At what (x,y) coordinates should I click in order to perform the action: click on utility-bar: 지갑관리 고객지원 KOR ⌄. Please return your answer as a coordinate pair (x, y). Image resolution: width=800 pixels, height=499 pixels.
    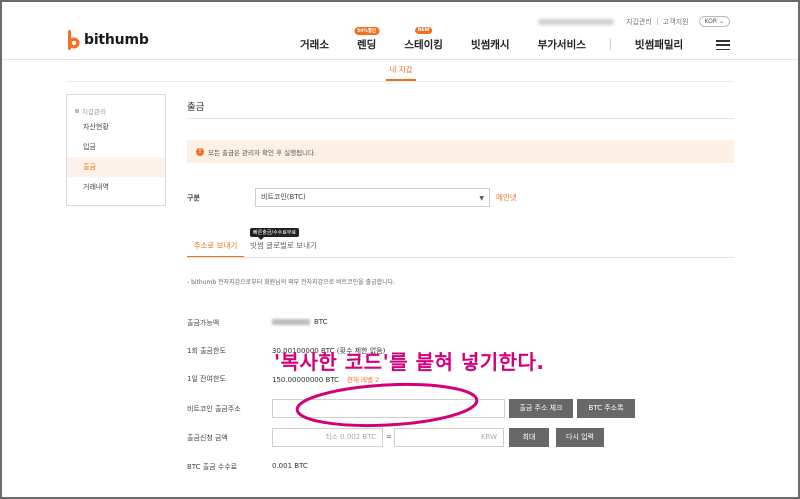
    Looking at the image, I should click on (634, 21).